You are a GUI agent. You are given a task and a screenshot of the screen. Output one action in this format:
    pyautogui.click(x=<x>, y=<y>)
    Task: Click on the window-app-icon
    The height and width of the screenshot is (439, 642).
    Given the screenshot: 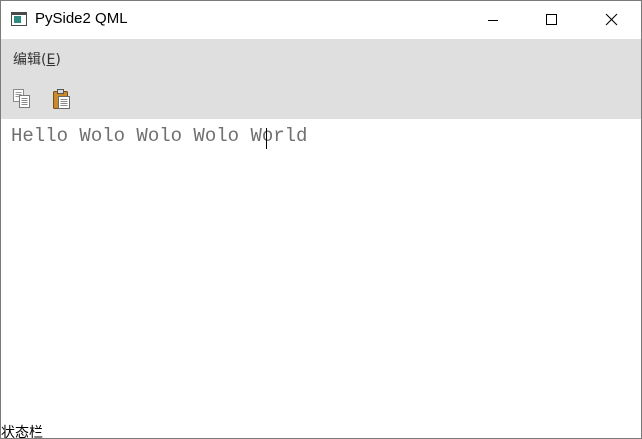 What is the action you would take?
    pyautogui.click(x=19, y=19)
    